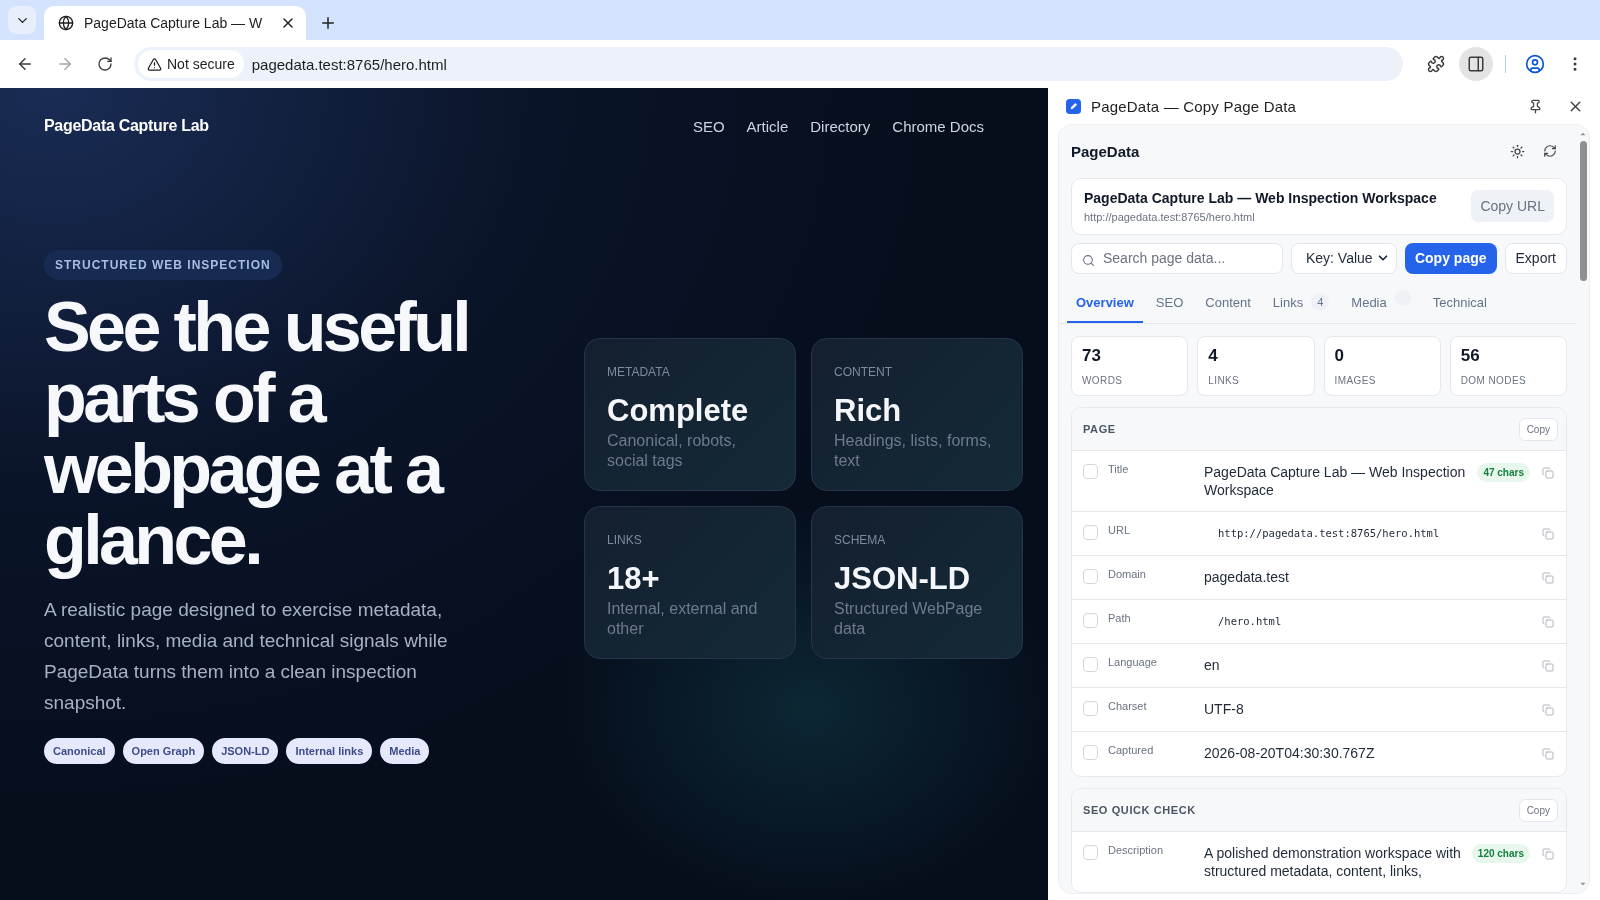  What do you see at coordinates (913, 451) in the screenshot?
I see `card-note: Headings, lists, forms, text` at bounding box center [913, 451].